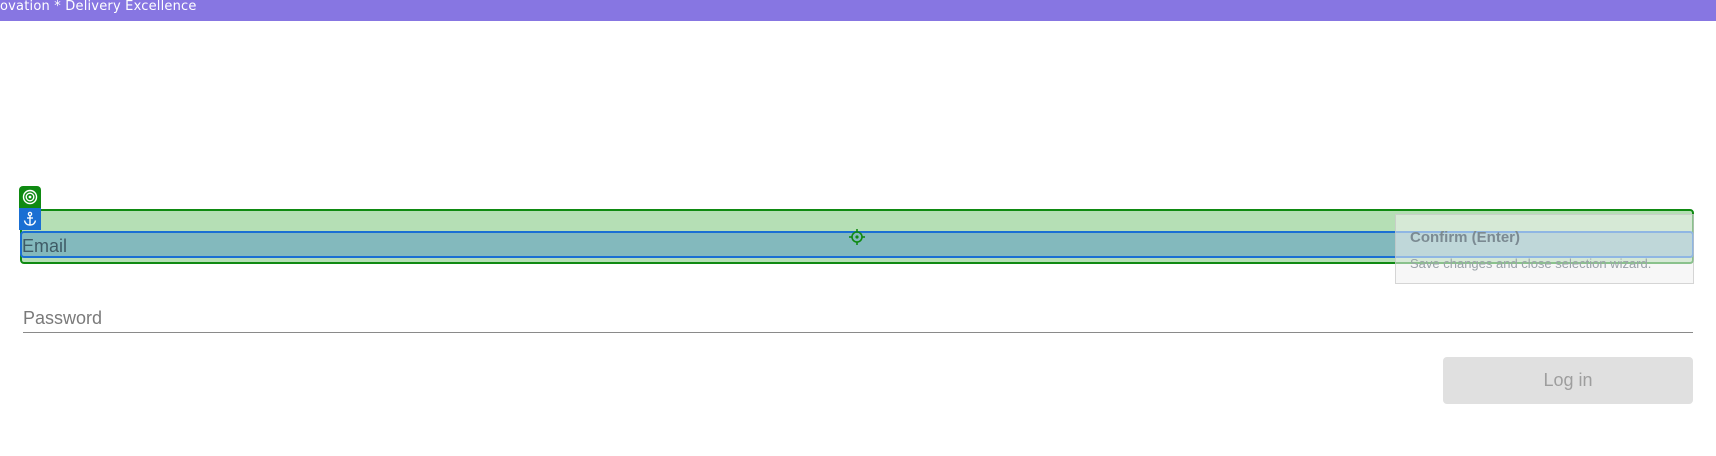  I want to click on tooltip-description: Save changes and close selection wizard., so click(1531, 263).